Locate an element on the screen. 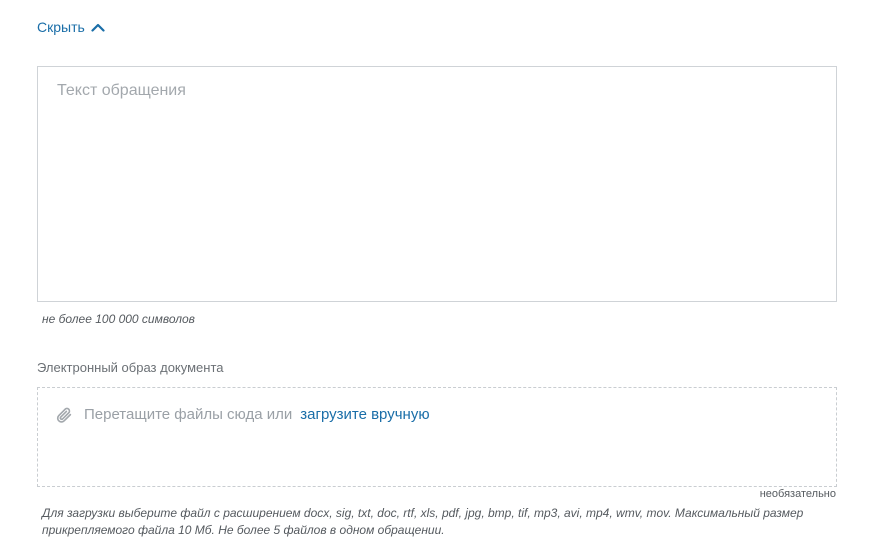  paperclip-icon is located at coordinates (64, 415).